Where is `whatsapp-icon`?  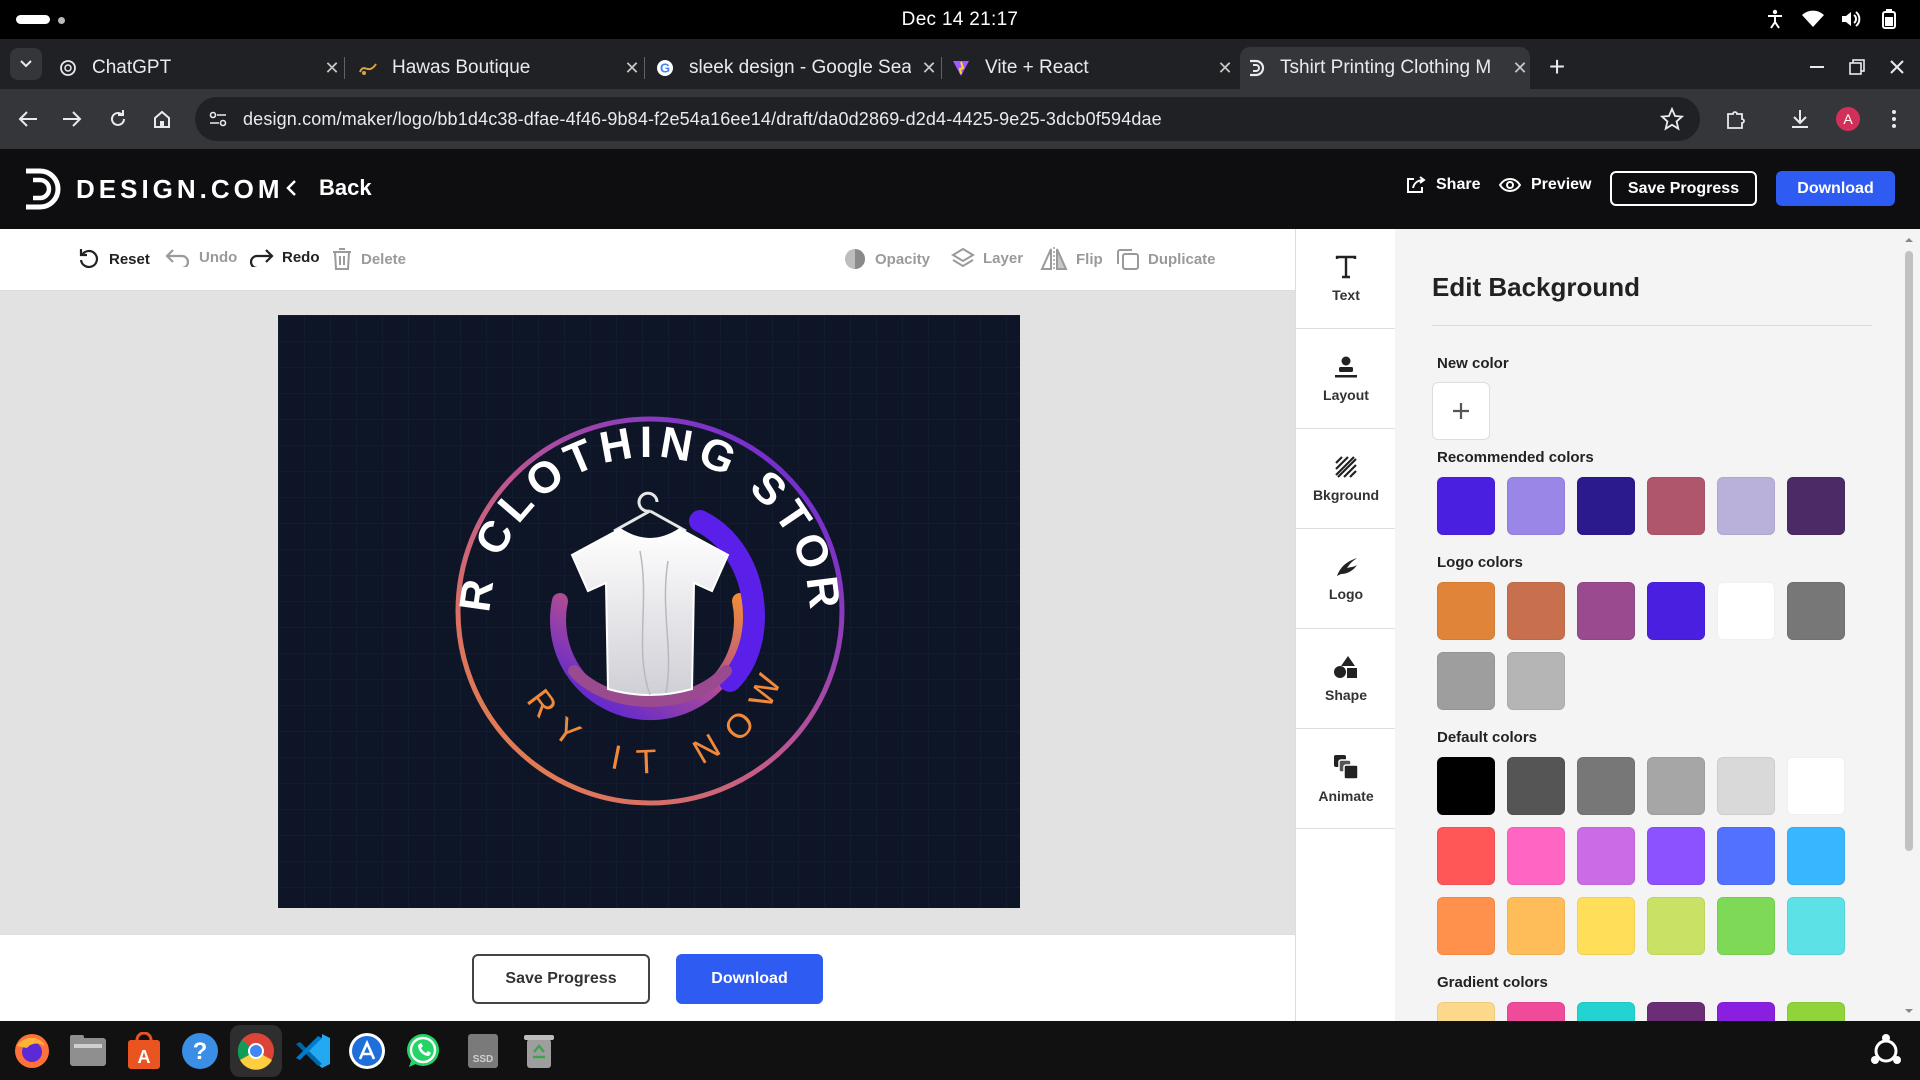
whatsapp-icon is located at coordinates (423, 1051).